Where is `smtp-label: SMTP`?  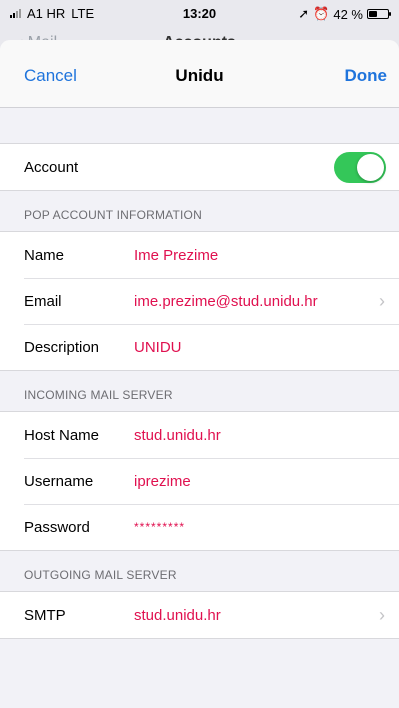 smtp-label: SMTP is located at coordinates (45, 615).